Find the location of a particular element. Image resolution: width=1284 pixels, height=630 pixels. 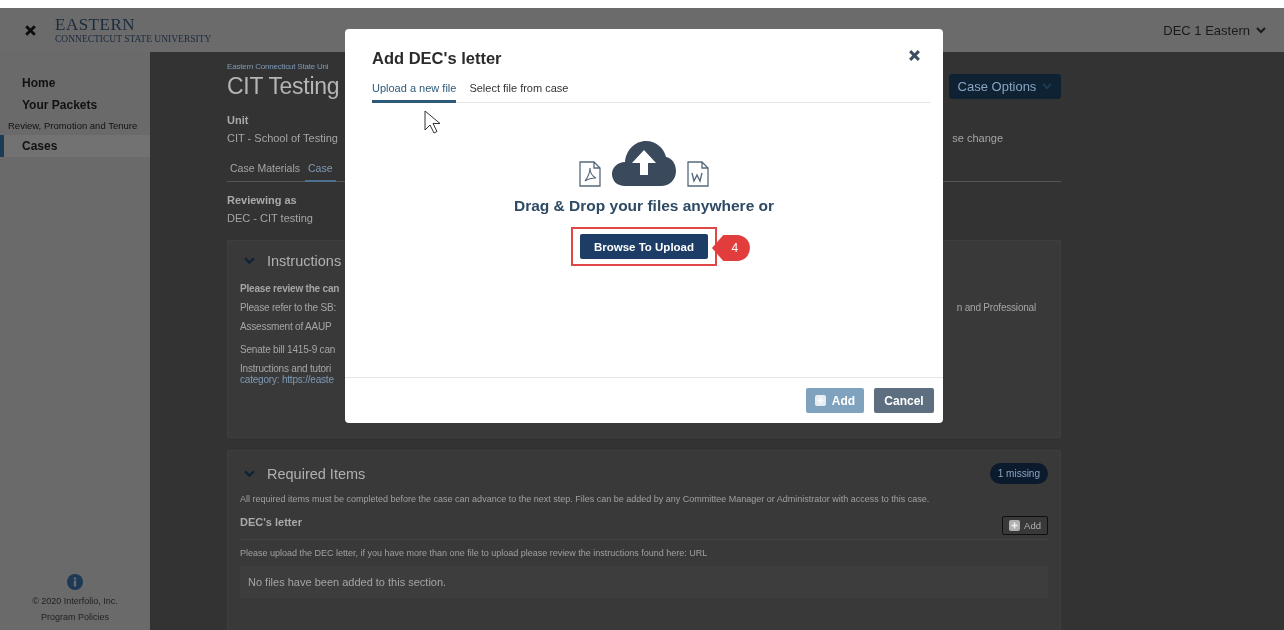

case-tab: Case is located at coordinates (320, 172).